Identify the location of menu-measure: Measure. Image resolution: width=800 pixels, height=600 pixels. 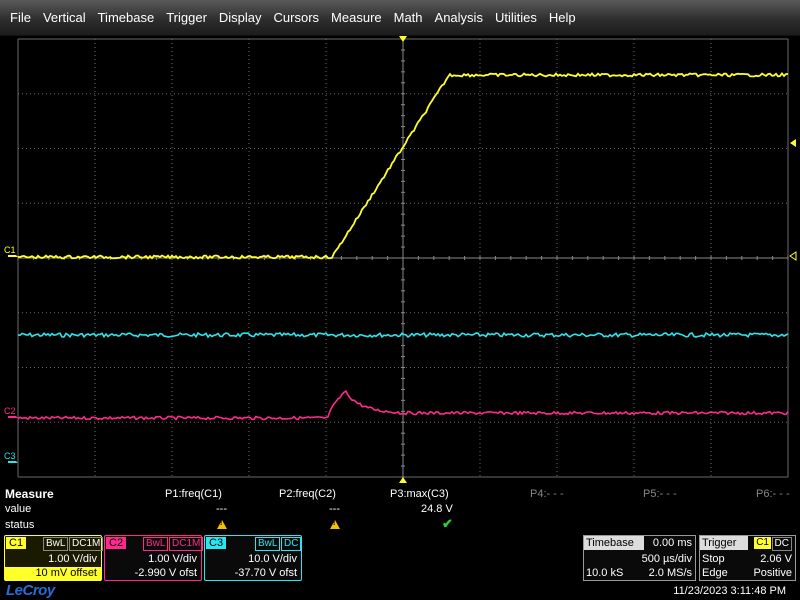
(356, 18).